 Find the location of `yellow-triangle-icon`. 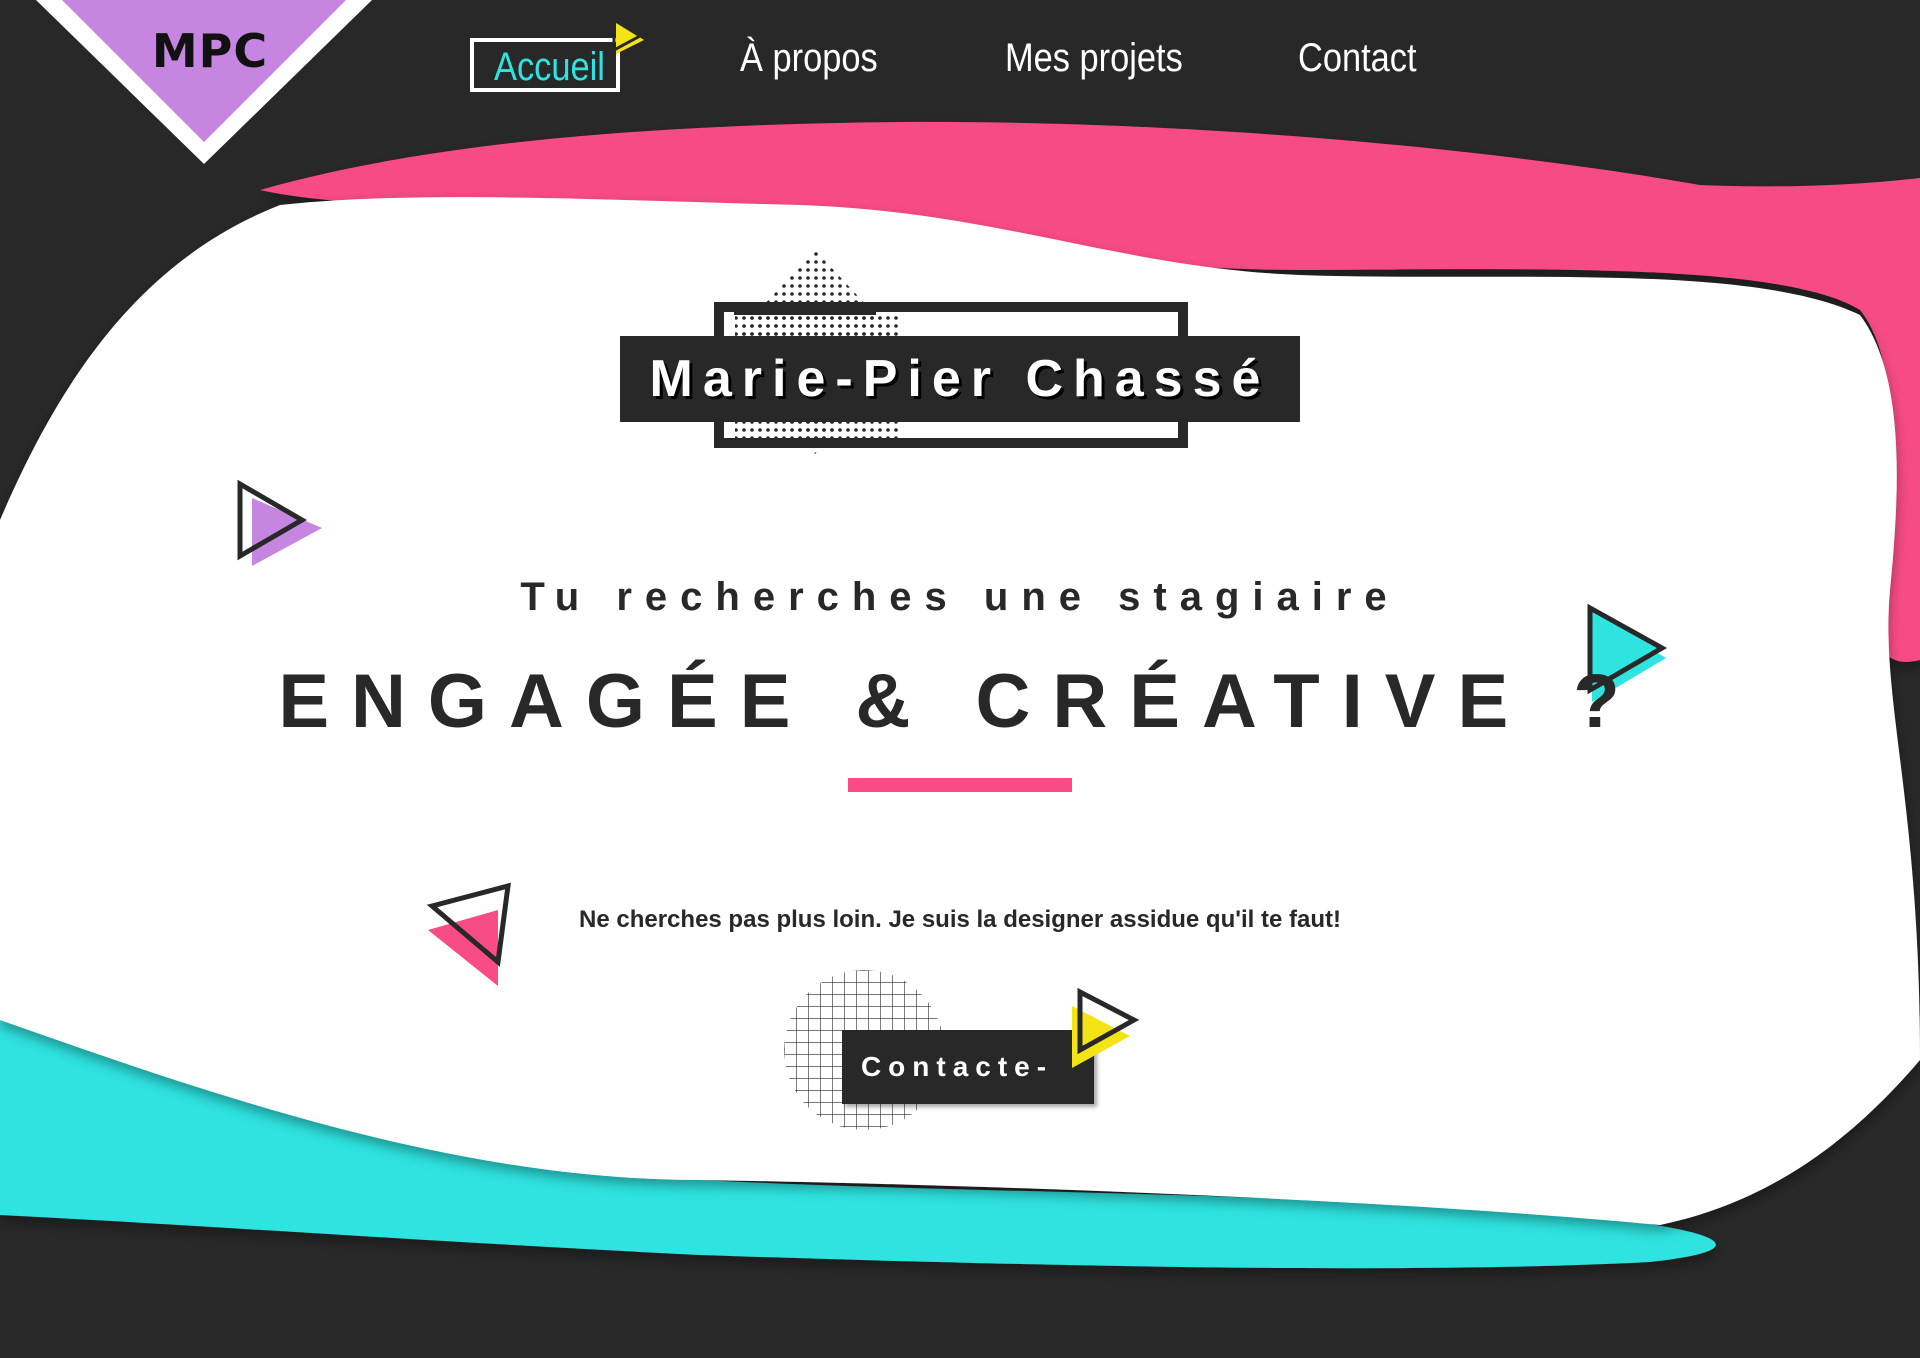

yellow-triangle-icon is located at coordinates (1106, 1027).